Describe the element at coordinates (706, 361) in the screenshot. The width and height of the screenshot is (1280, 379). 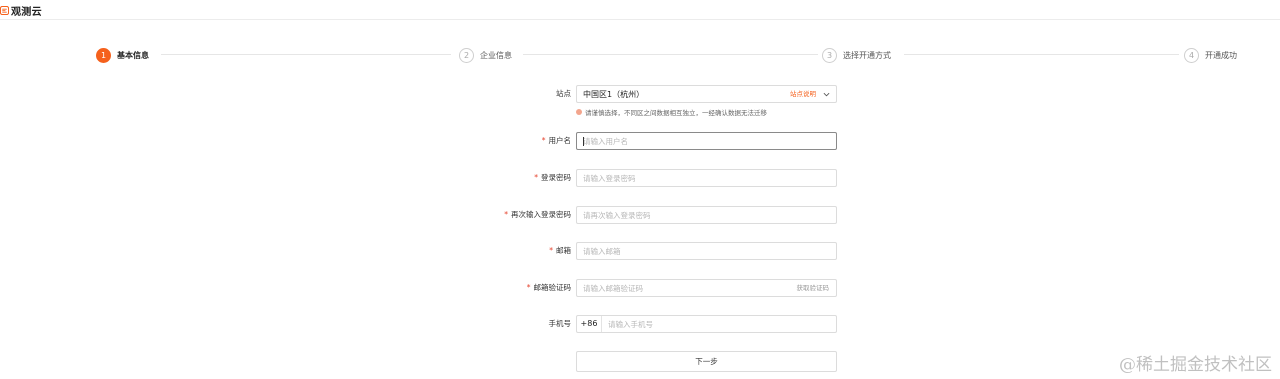
I see `next-step-button: 下一步` at that location.